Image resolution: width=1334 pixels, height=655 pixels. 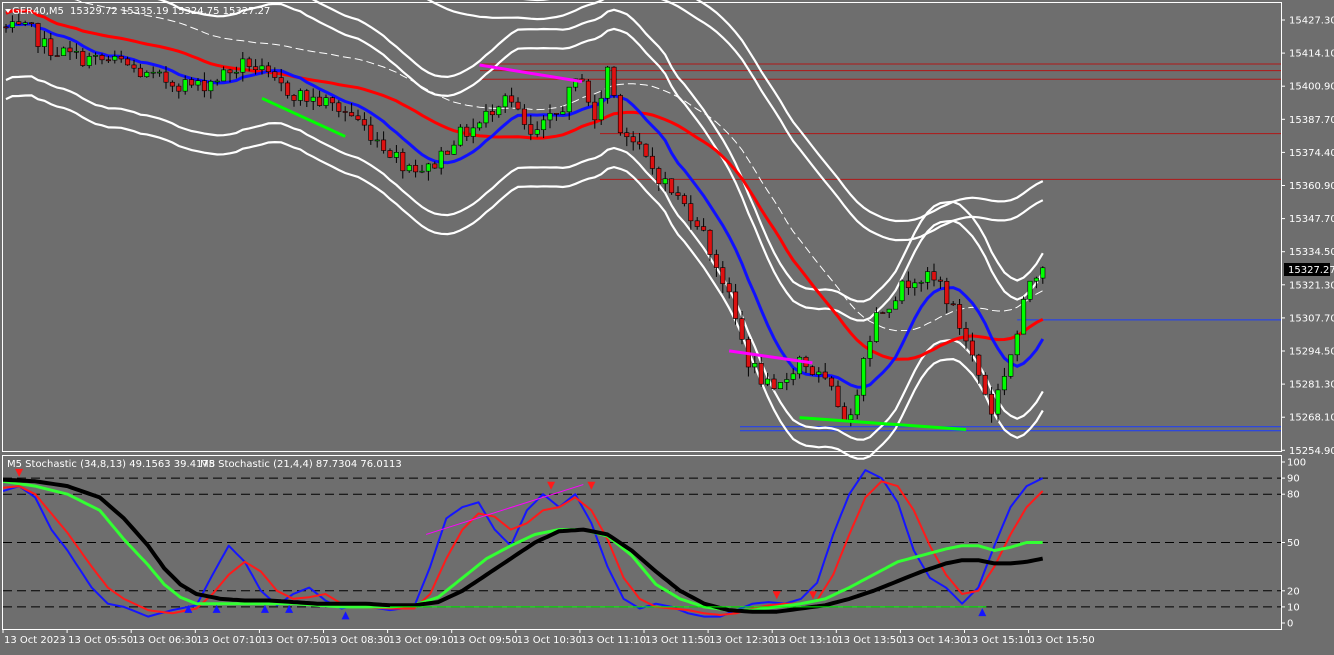 I want to click on time-tick-label: 13 Oct 06:30, so click(x=164, y=640).